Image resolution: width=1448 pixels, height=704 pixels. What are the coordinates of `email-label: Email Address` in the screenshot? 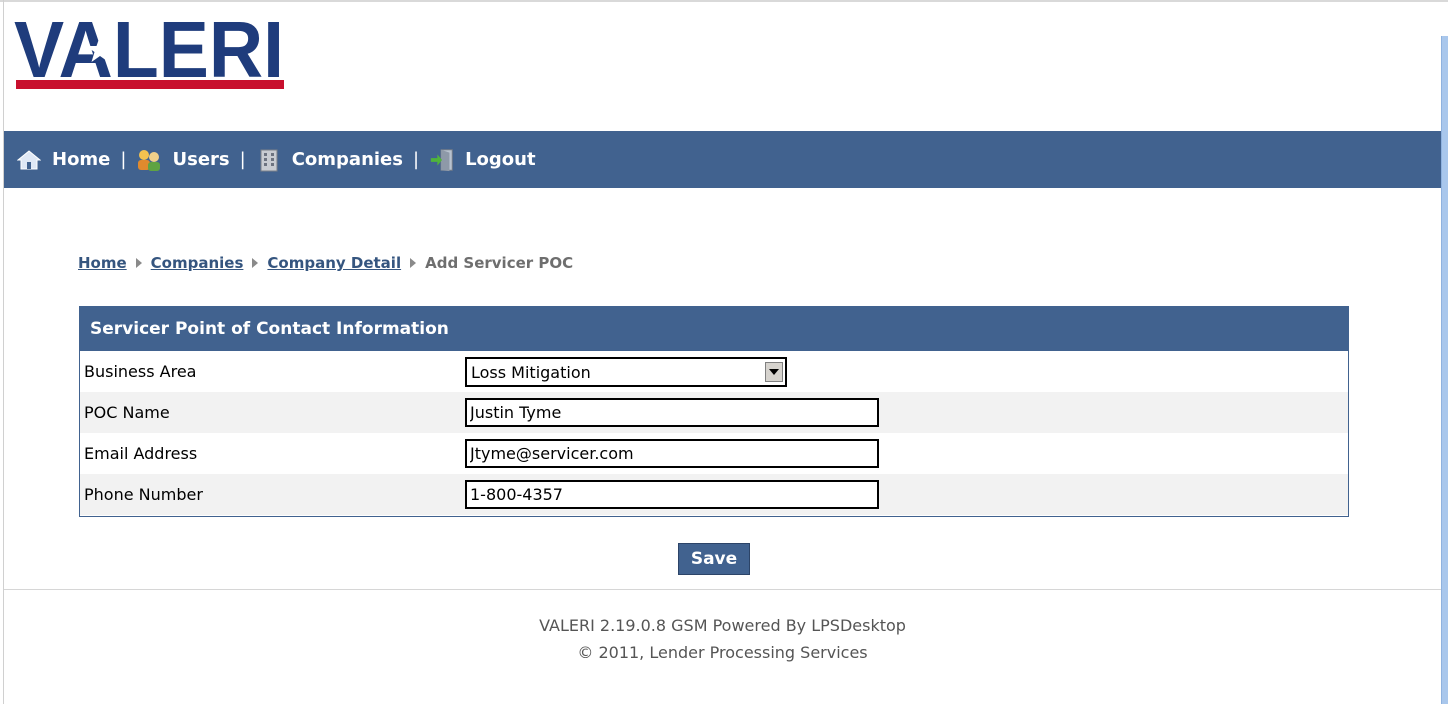 It's located at (141, 453).